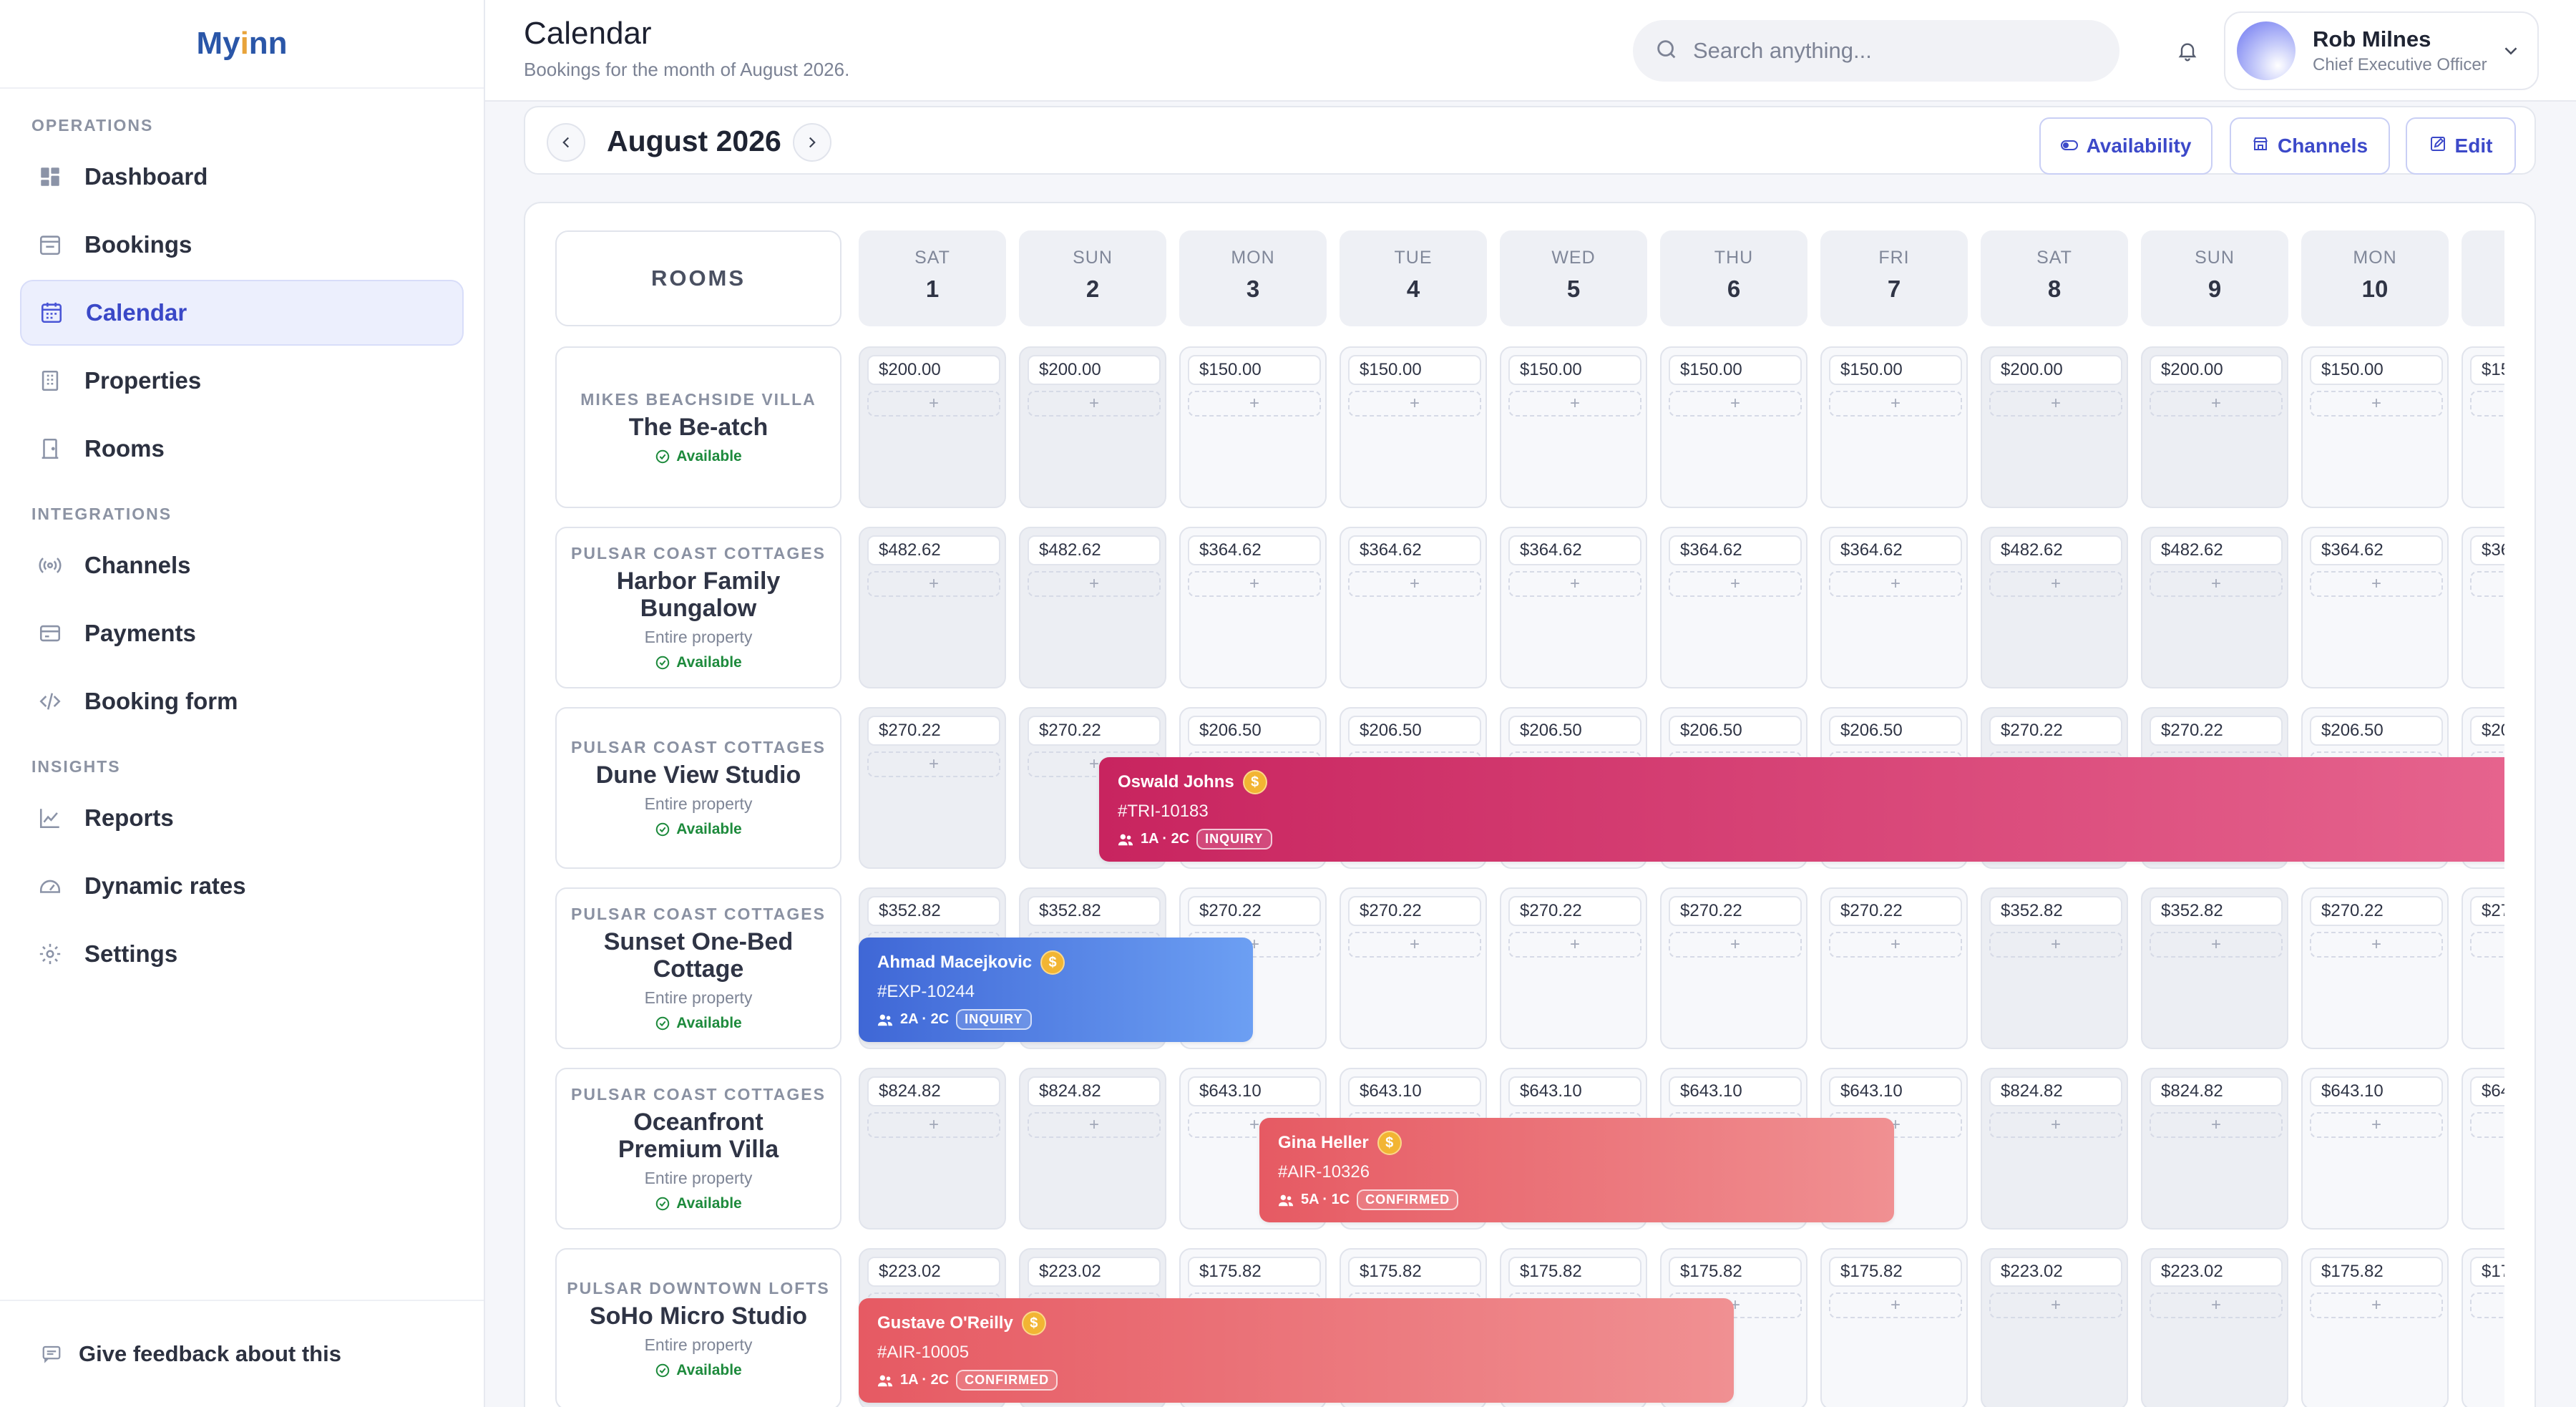 The height and width of the screenshot is (1407, 2576). What do you see at coordinates (2381, 50) in the screenshot?
I see `user-menu: Rob Milnes Chief Executive Officer` at bounding box center [2381, 50].